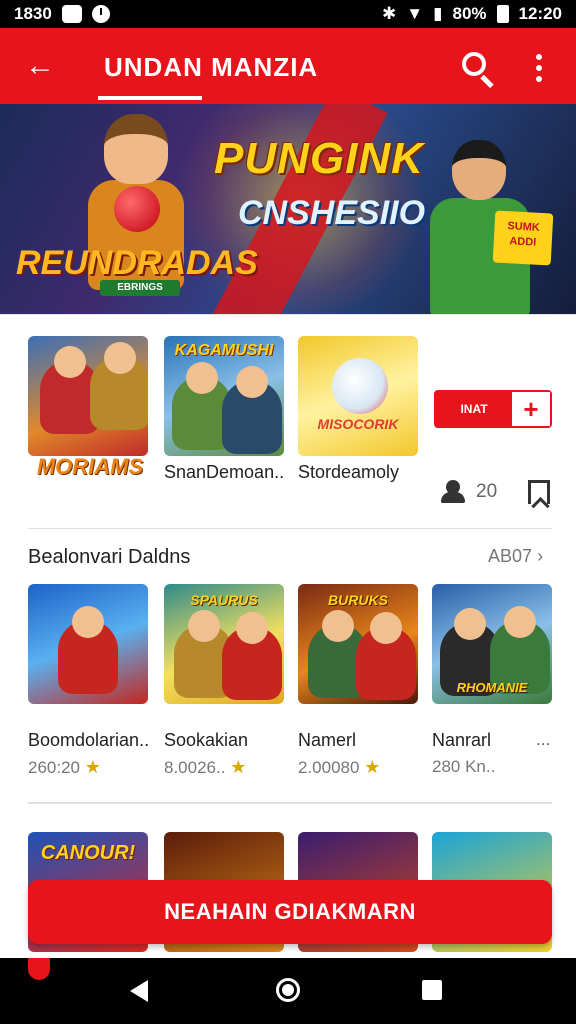 The height and width of the screenshot is (1024, 576). Describe the element at coordinates (290, 912) in the screenshot. I see `primary-action-button: NEAHAIN GDIAKMARN` at that location.